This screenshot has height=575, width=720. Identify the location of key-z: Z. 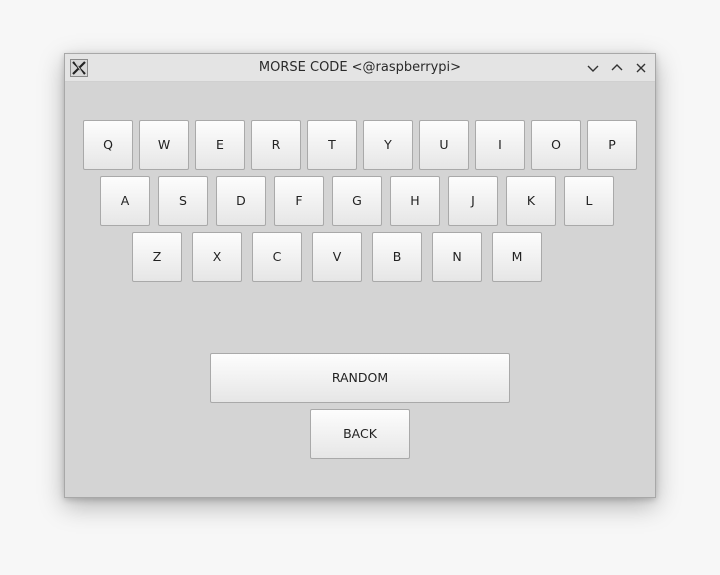
(157, 257).